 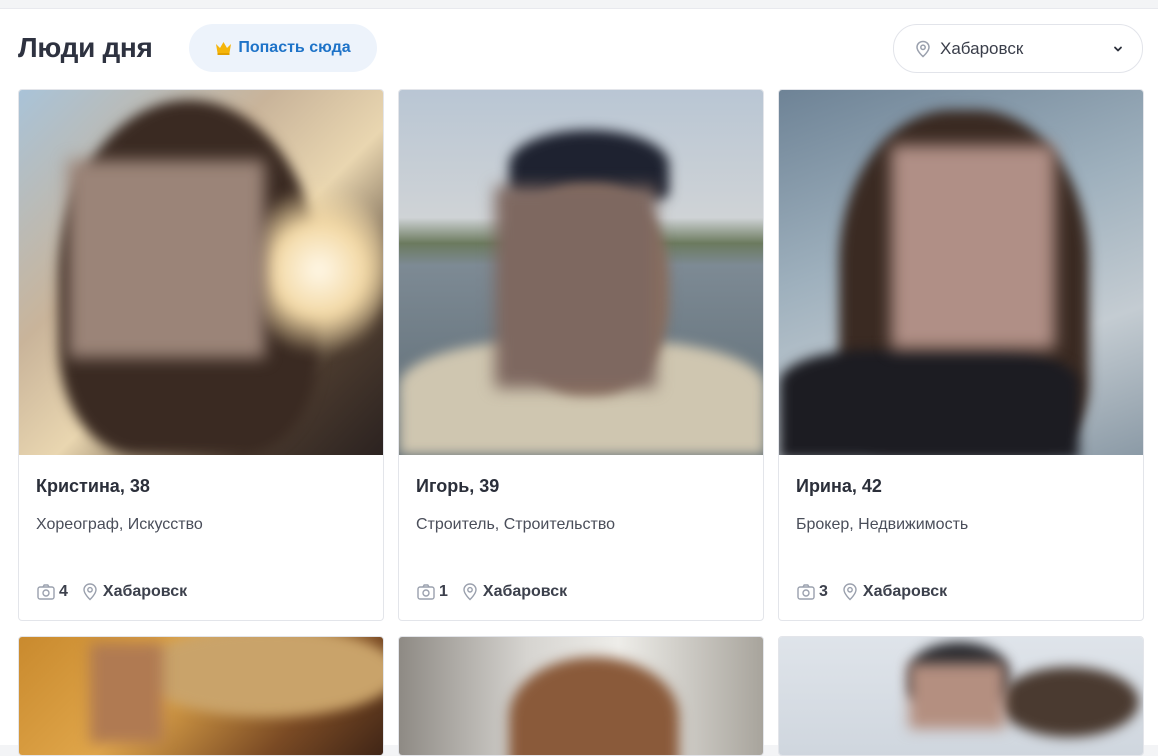 What do you see at coordinates (119, 524) in the screenshot?
I see `profile-occupation: Хореограф, Искусство` at bounding box center [119, 524].